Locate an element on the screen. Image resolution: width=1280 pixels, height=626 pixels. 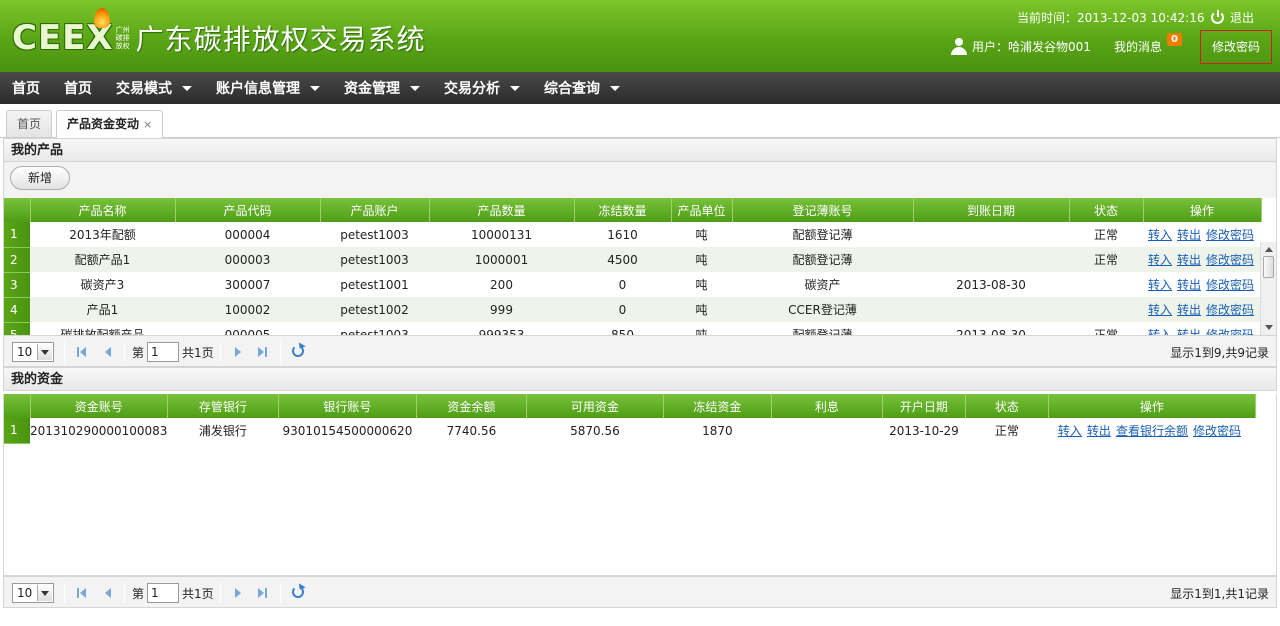
table-row: 4 产品1 100002 petest1002 999 0 吨 CCER登记薄 转入 转出 修改密码 is located at coordinates (632, 310).